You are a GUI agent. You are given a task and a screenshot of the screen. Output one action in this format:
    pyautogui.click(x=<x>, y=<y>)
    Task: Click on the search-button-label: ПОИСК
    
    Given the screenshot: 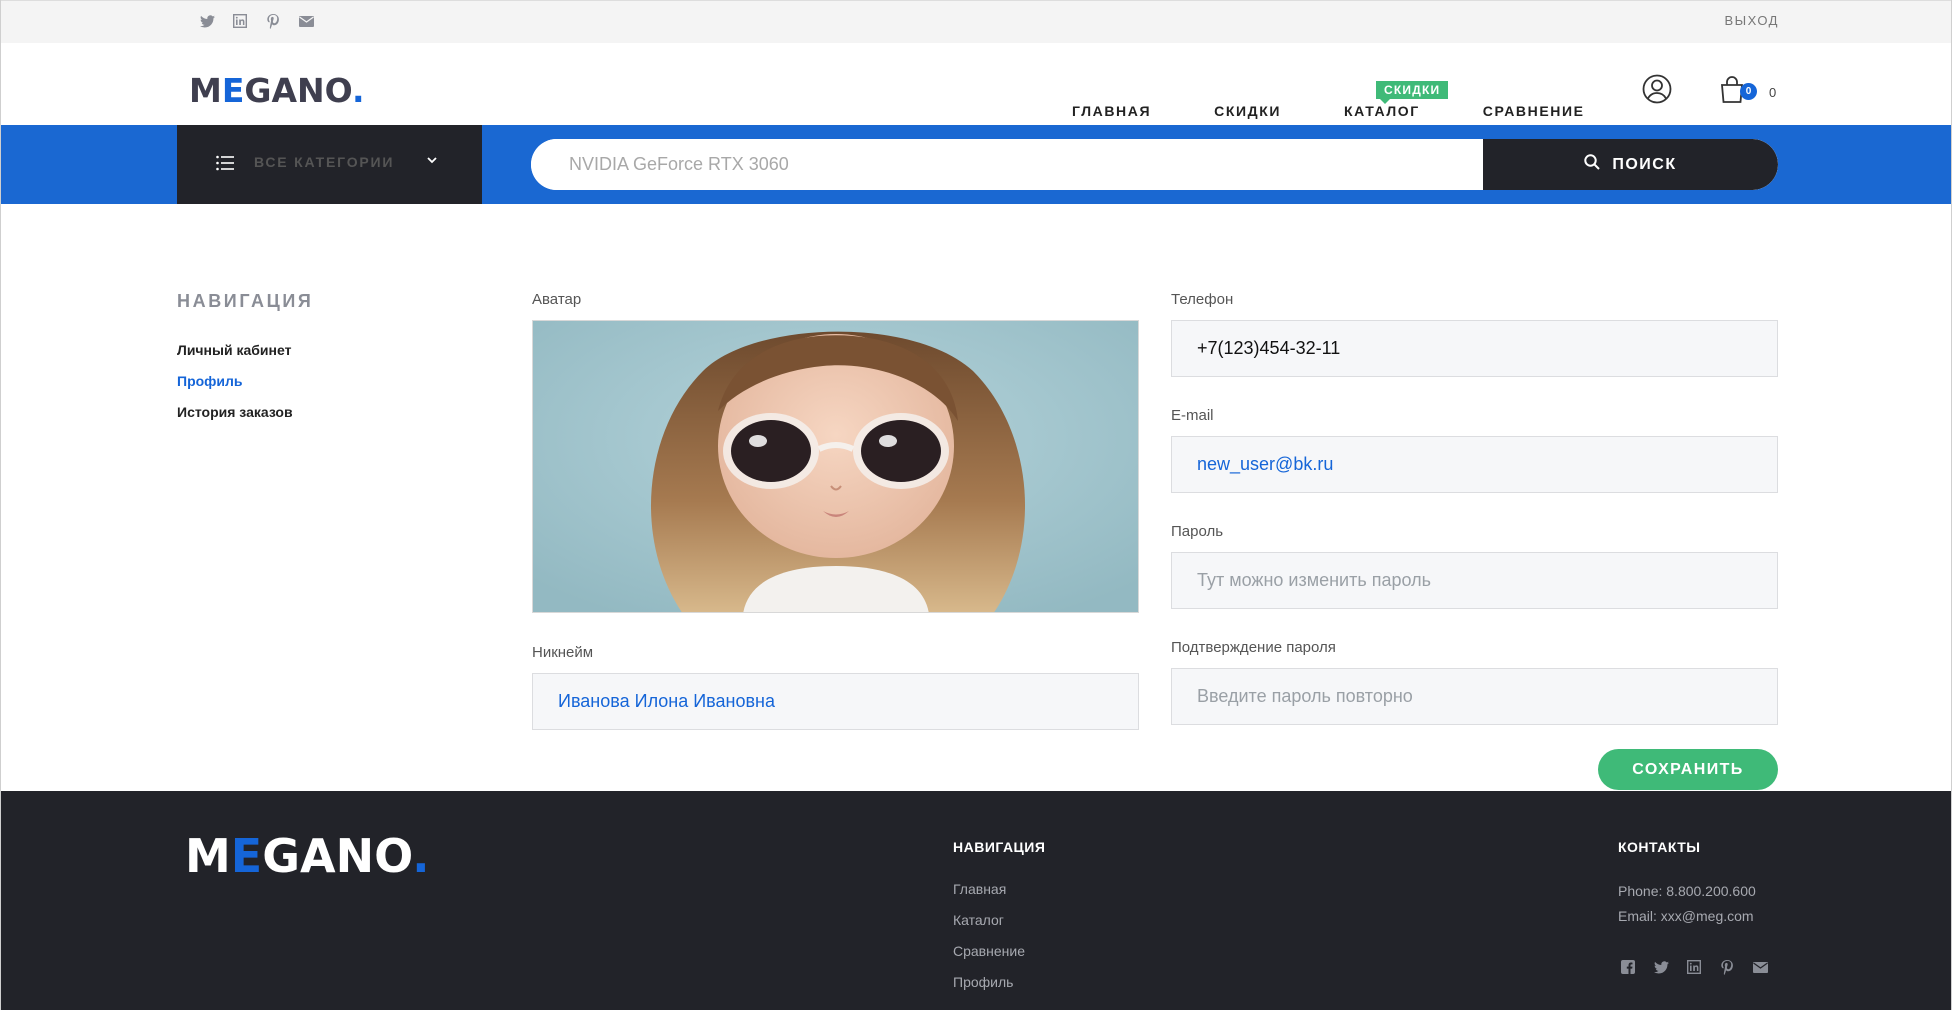 What is the action you would take?
    pyautogui.click(x=1644, y=164)
    